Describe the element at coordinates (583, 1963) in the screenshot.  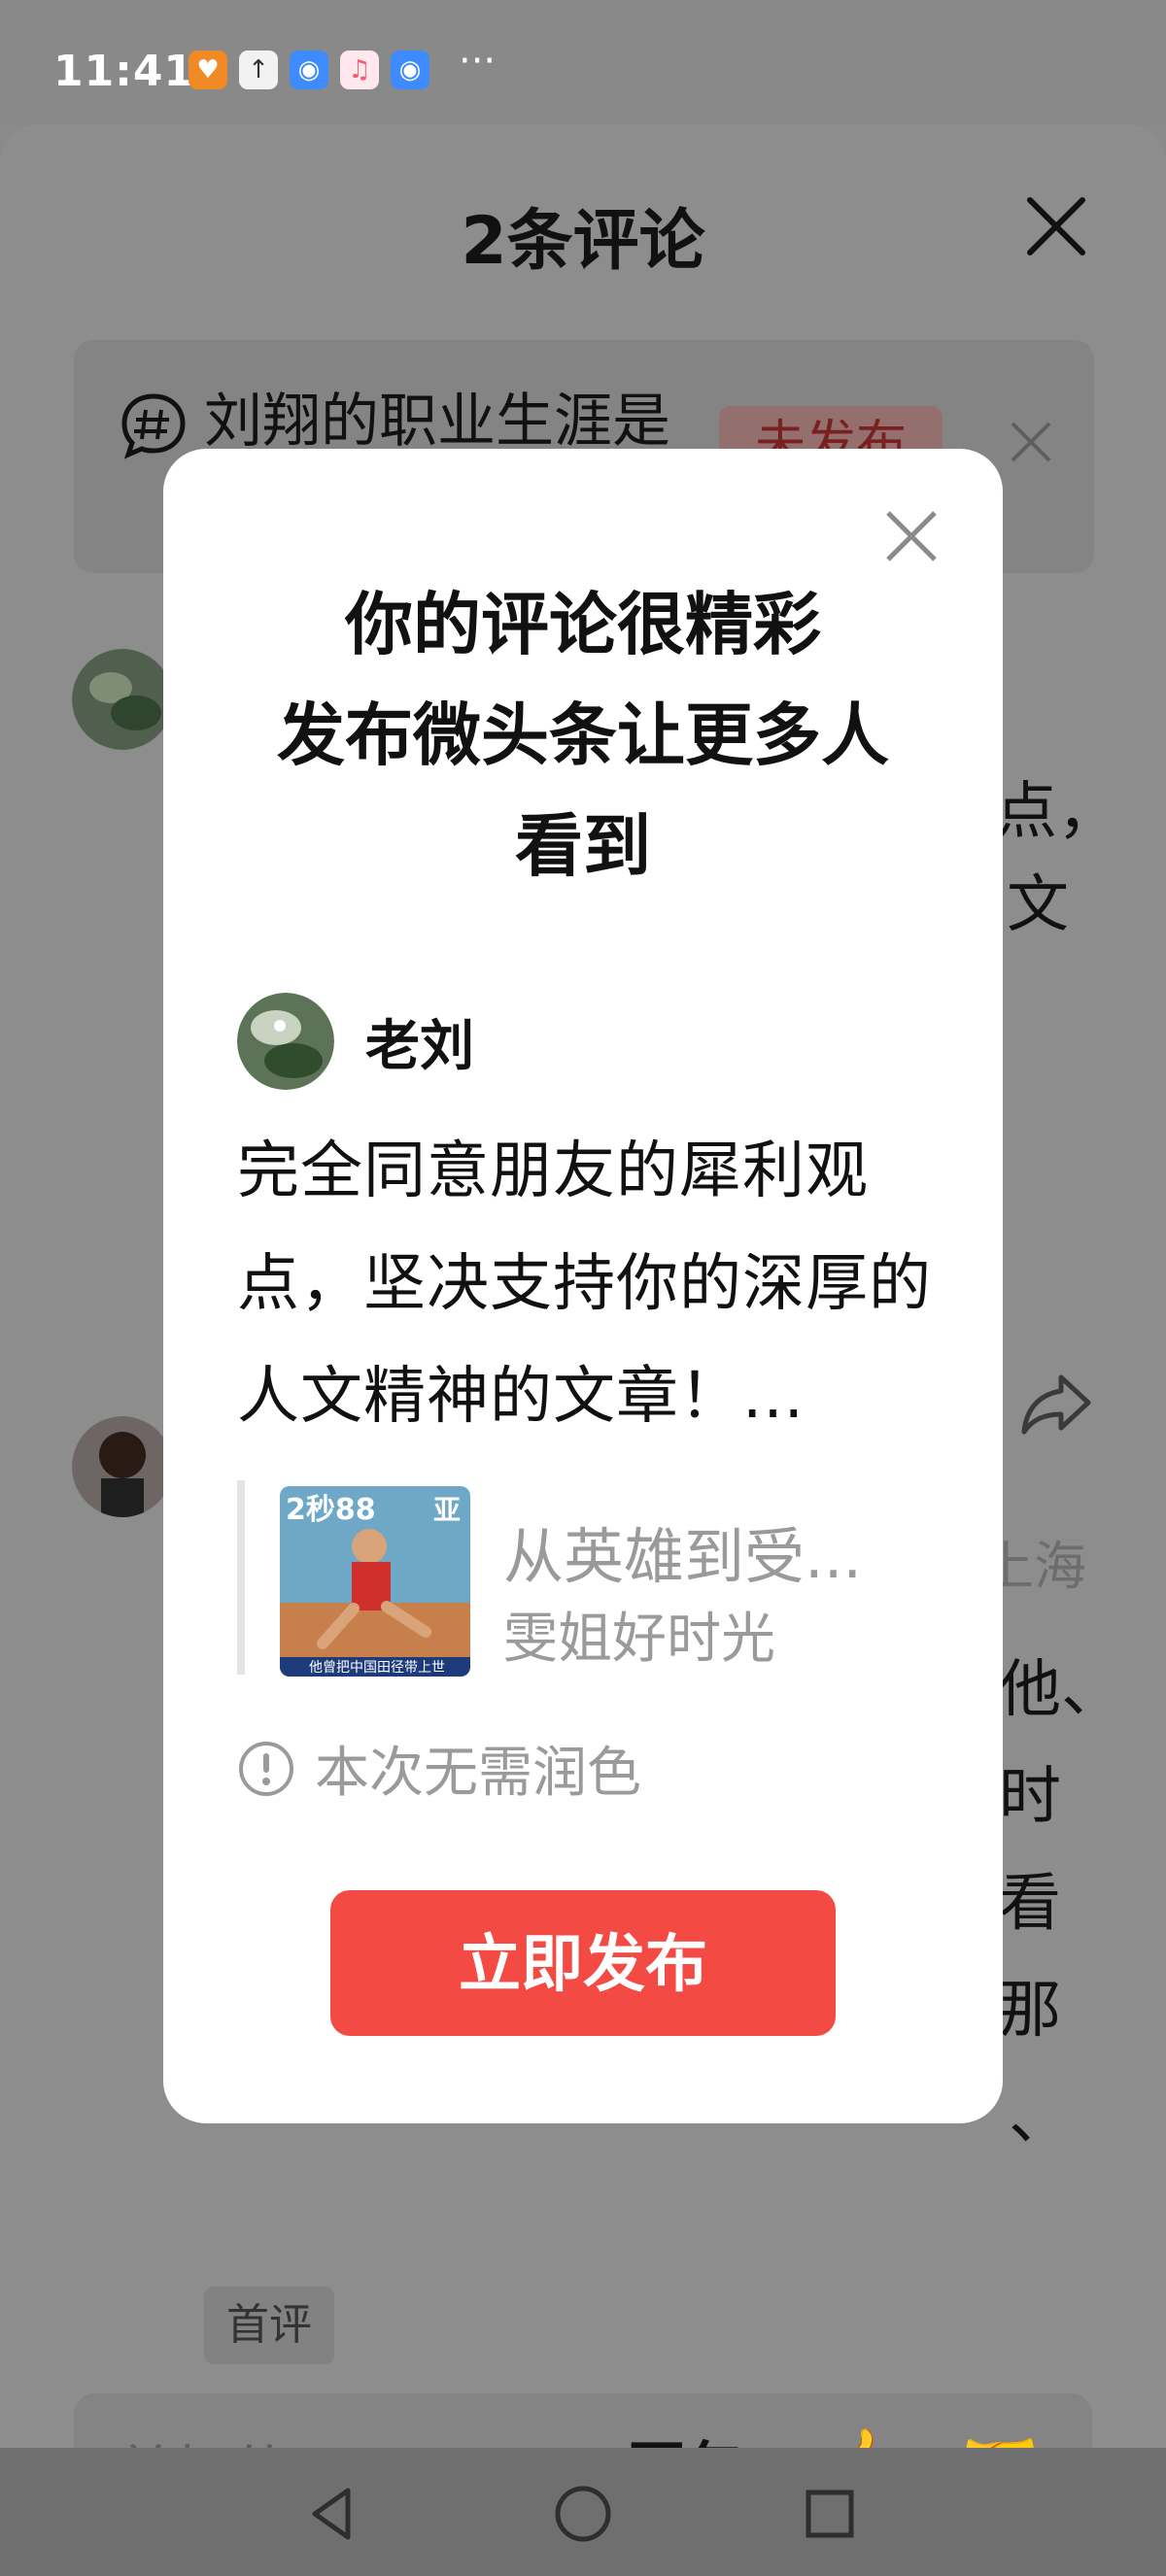
I see `publish-button: 立即发布` at that location.